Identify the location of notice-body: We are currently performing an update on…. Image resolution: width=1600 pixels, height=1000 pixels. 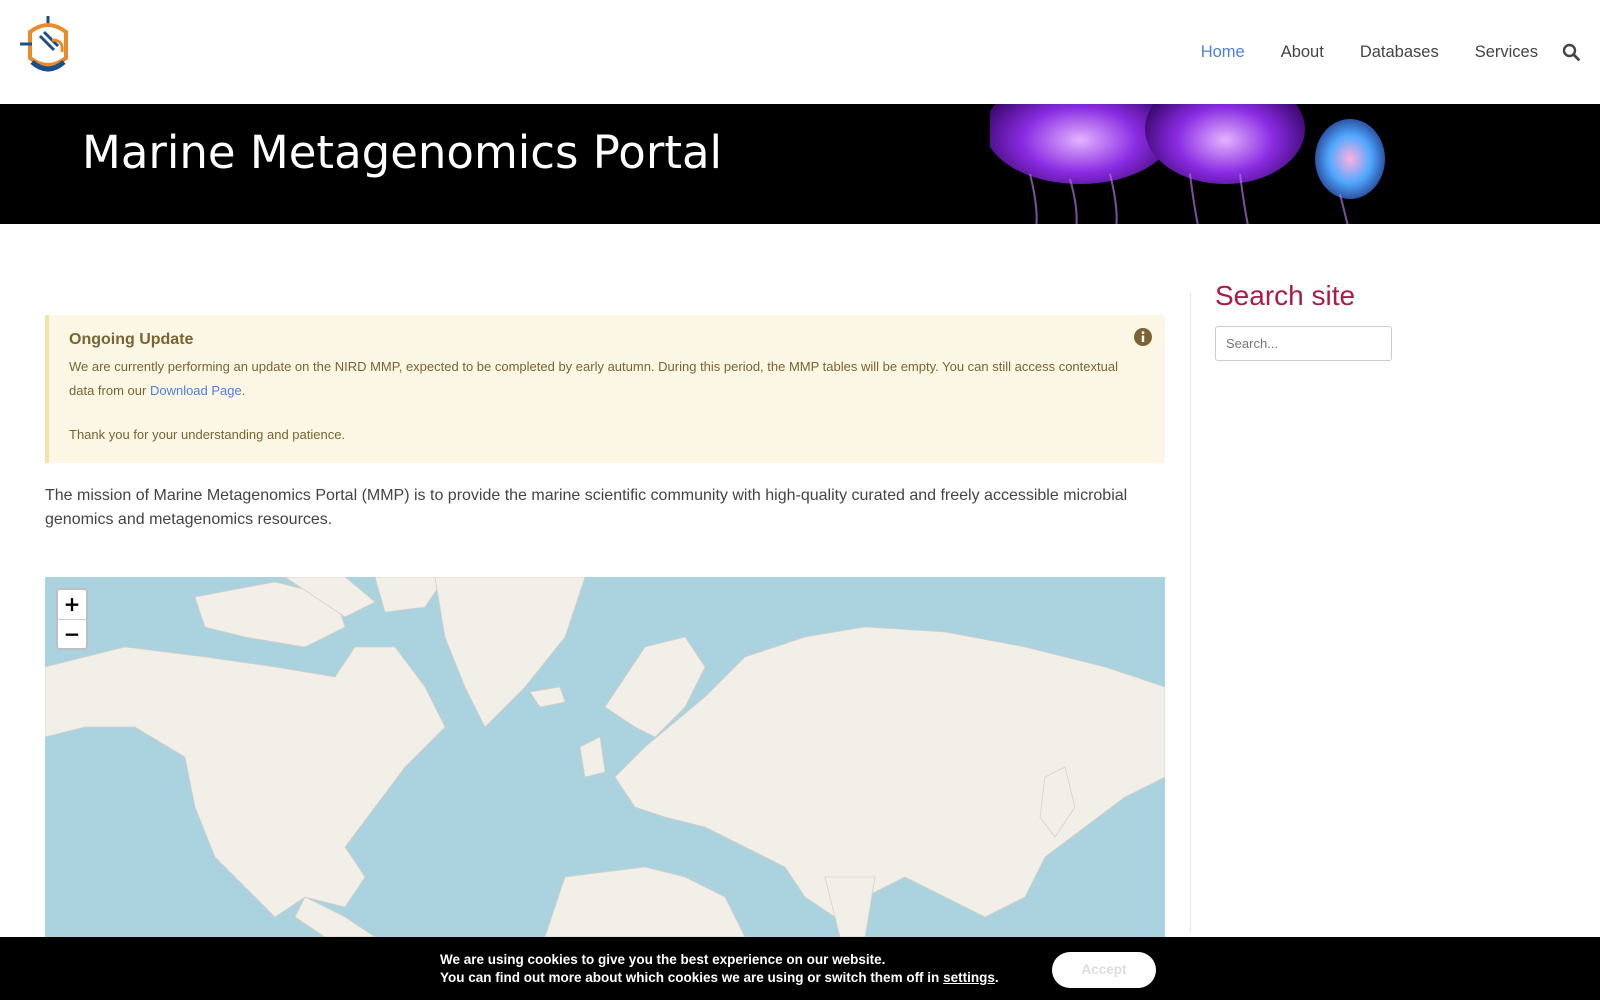
(599, 379).